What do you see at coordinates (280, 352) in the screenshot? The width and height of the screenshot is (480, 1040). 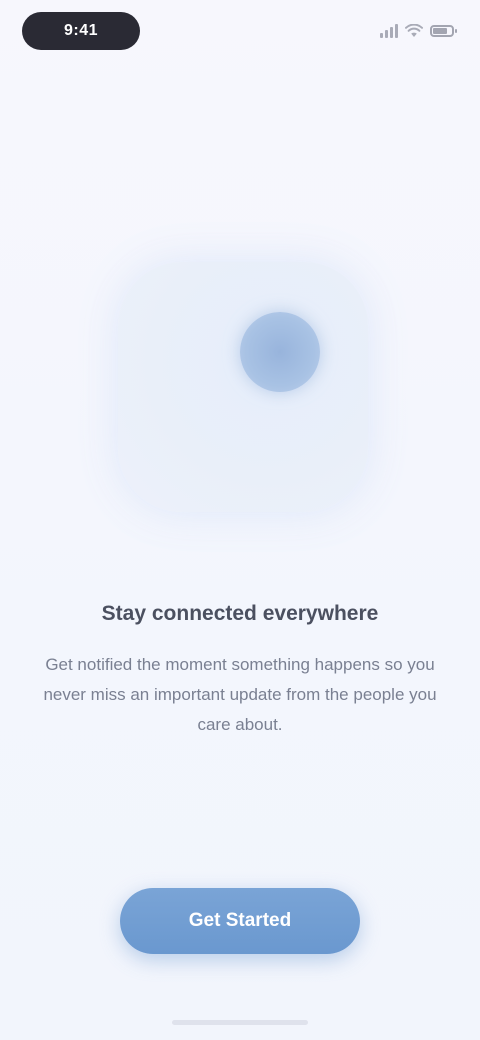 I see `illustration-dot-icon` at bounding box center [280, 352].